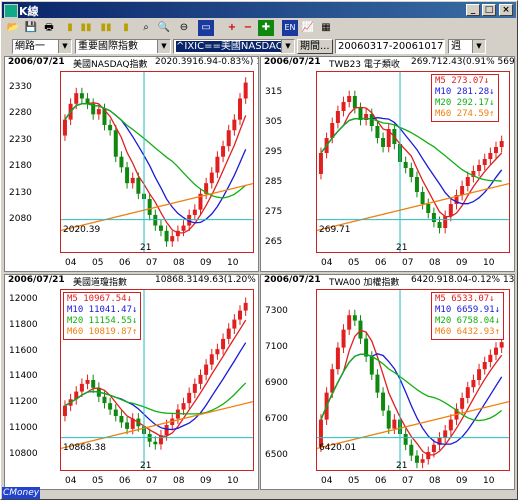 This screenshot has height=500, width=518. What do you see at coordinates (108, 46) in the screenshot?
I see `index-category-value: 重要國際指數` at bounding box center [108, 46].